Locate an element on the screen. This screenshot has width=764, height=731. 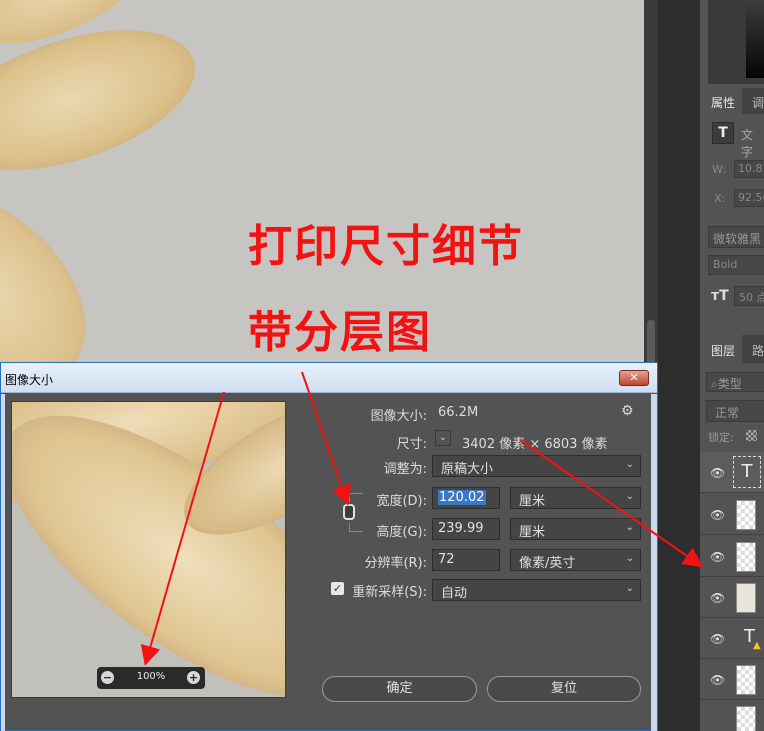
text-layer-thumb-icon: T is located at coordinates (747, 472).